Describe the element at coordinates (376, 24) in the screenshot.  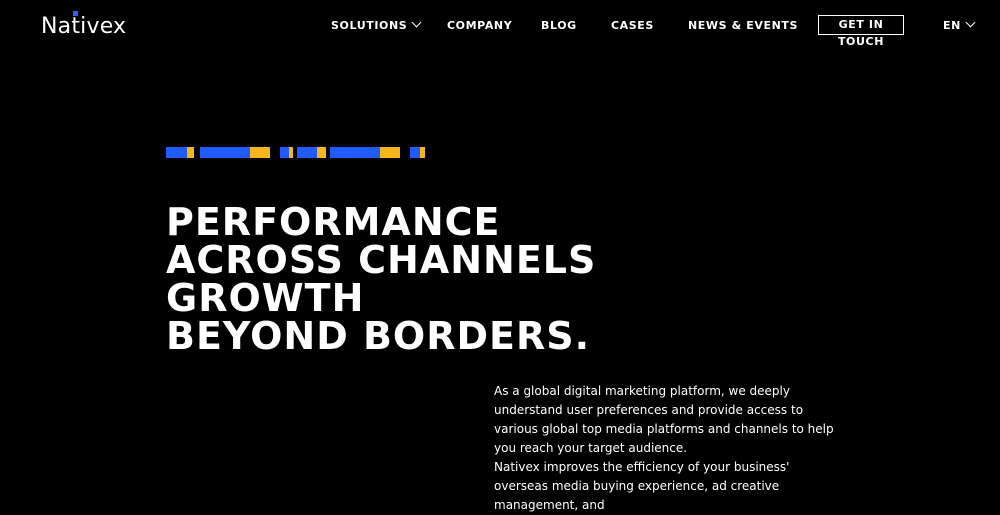
I see `nav-item-solutions: SOLUTIONS` at that location.